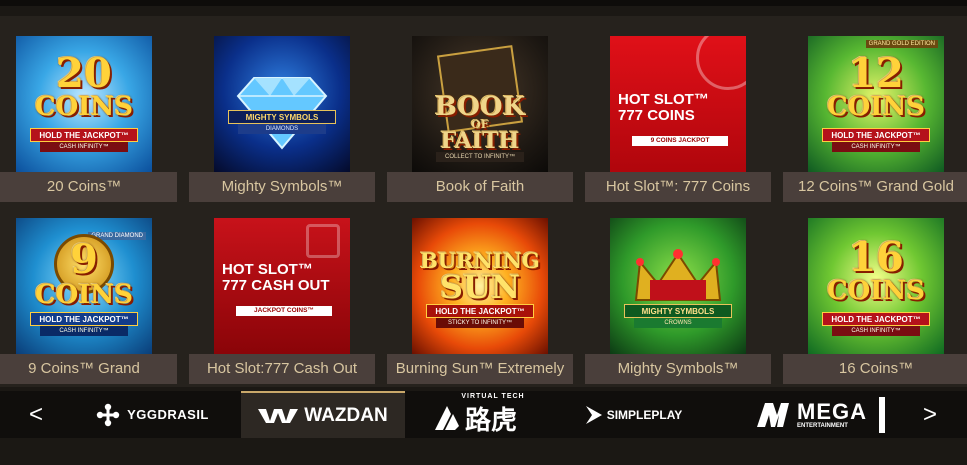  I want to click on virtual-tech-logo-icon, so click(446, 418).